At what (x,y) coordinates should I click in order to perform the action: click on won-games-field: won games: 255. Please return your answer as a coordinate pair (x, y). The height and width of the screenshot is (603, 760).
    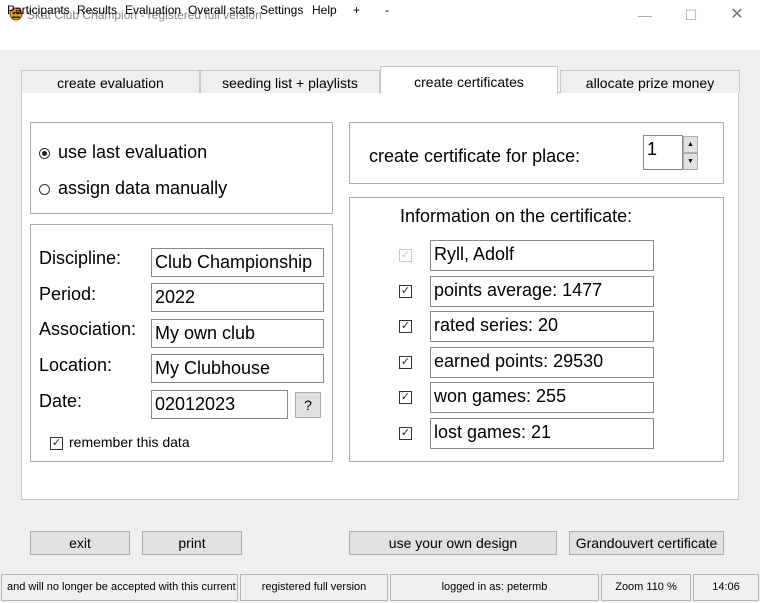
    Looking at the image, I should click on (542, 397).